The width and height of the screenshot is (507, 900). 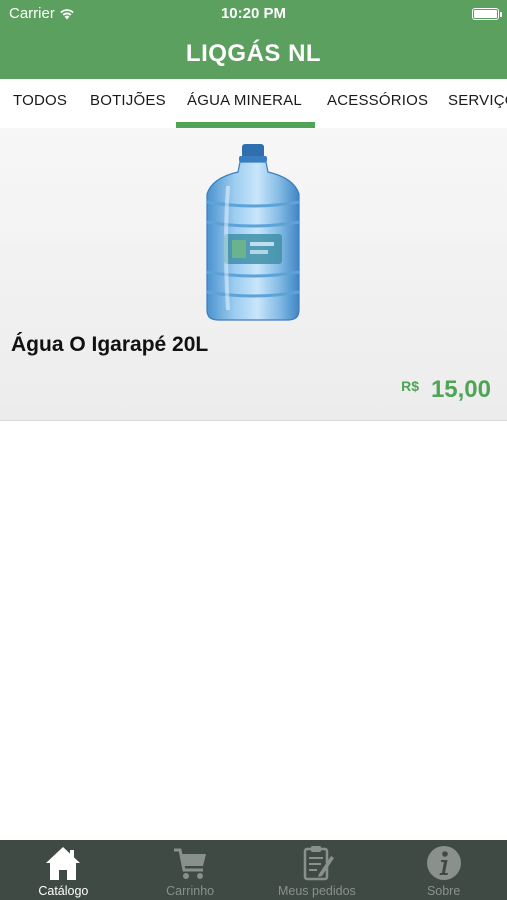 I want to click on product-name: Água O Igarapé 20L, so click(x=110, y=344).